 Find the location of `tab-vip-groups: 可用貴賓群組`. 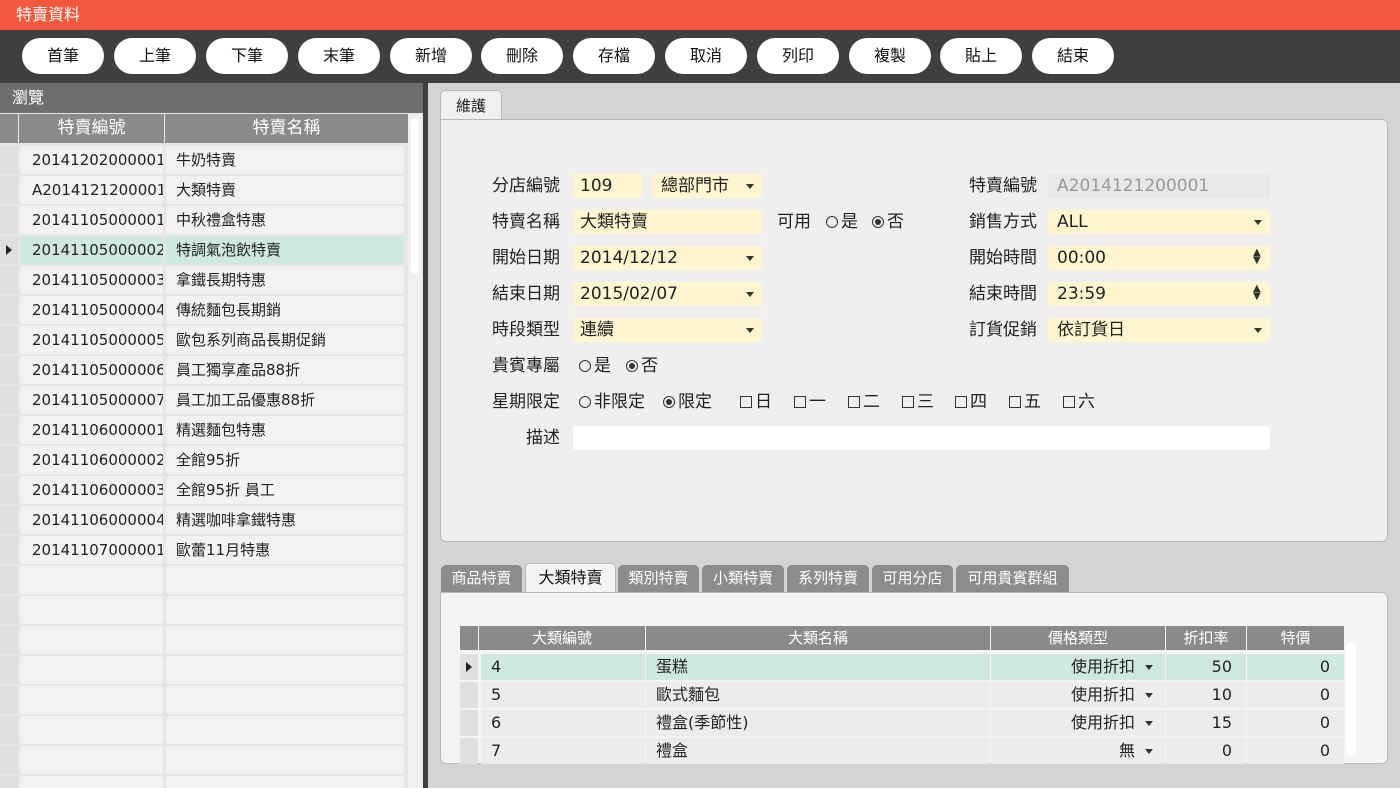

tab-vip-groups: 可用貴賓群組 is located at coordinates (1012, 578).